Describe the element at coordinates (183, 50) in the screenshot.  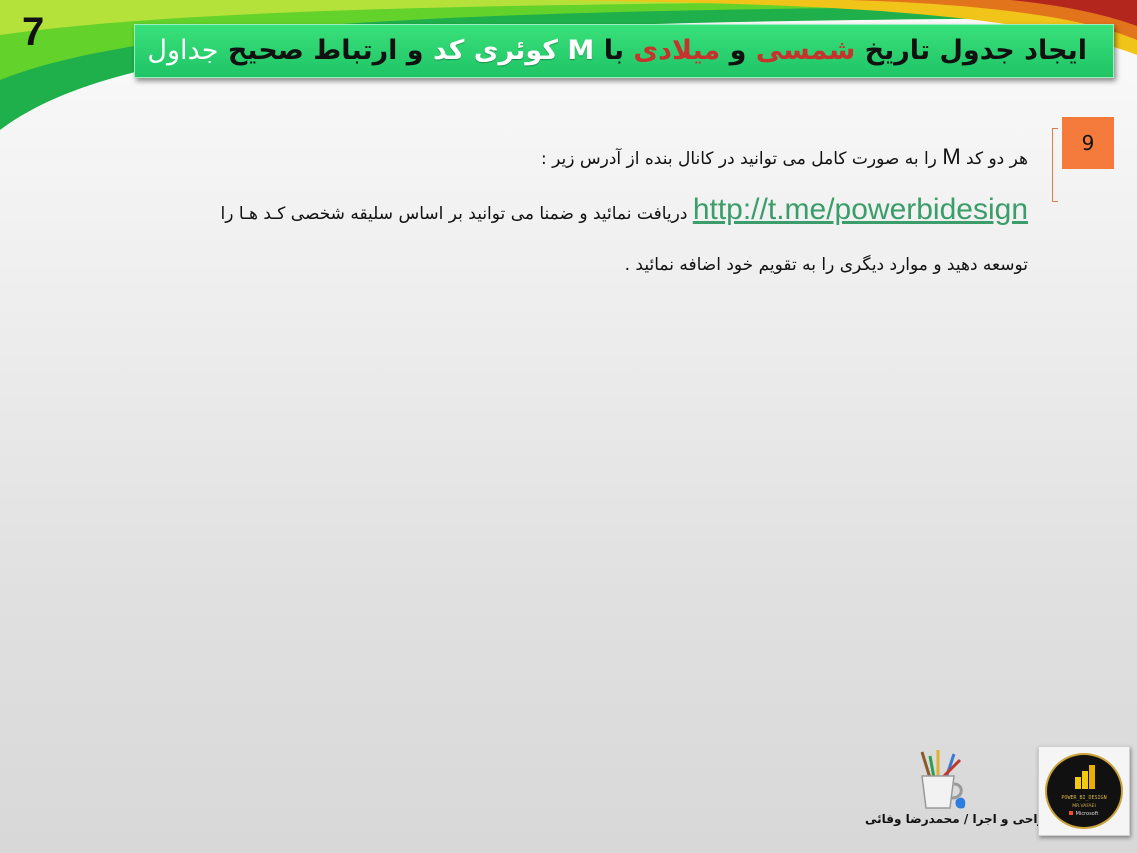
I see `title-segment-tables: جداول` at that location.